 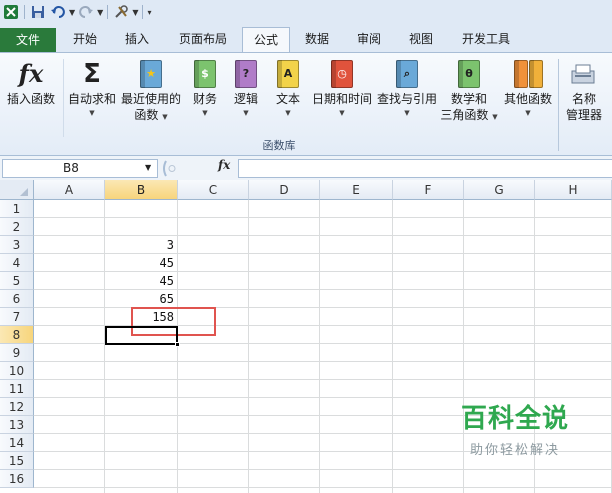 I want to click on more-functions-label: 其他函数, so click(x=527, y=99).